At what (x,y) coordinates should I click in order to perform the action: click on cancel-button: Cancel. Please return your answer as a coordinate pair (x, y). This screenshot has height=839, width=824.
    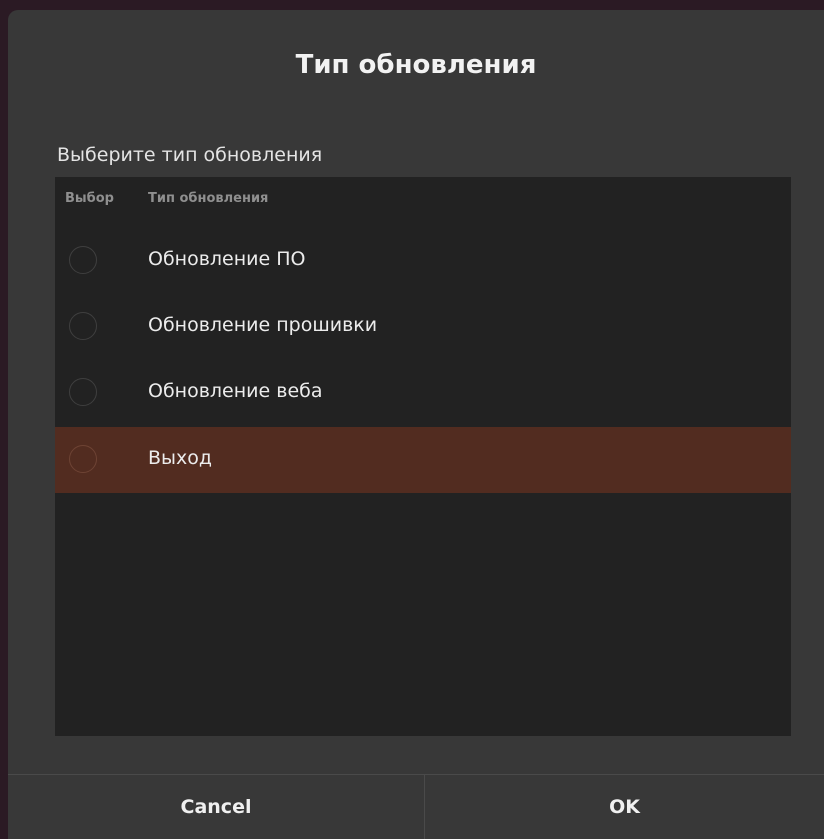
    Looking at the image, I should click on (216, 807).